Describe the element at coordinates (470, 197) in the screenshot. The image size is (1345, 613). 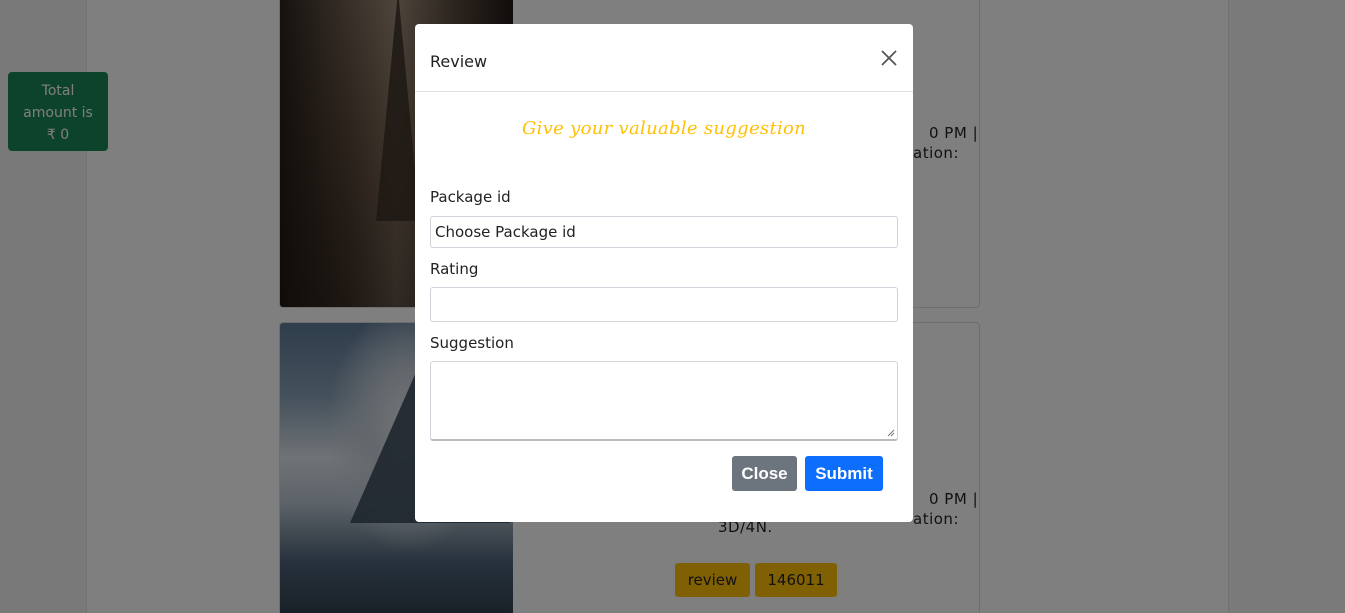
I see `package-id-label: Package id` at that location.